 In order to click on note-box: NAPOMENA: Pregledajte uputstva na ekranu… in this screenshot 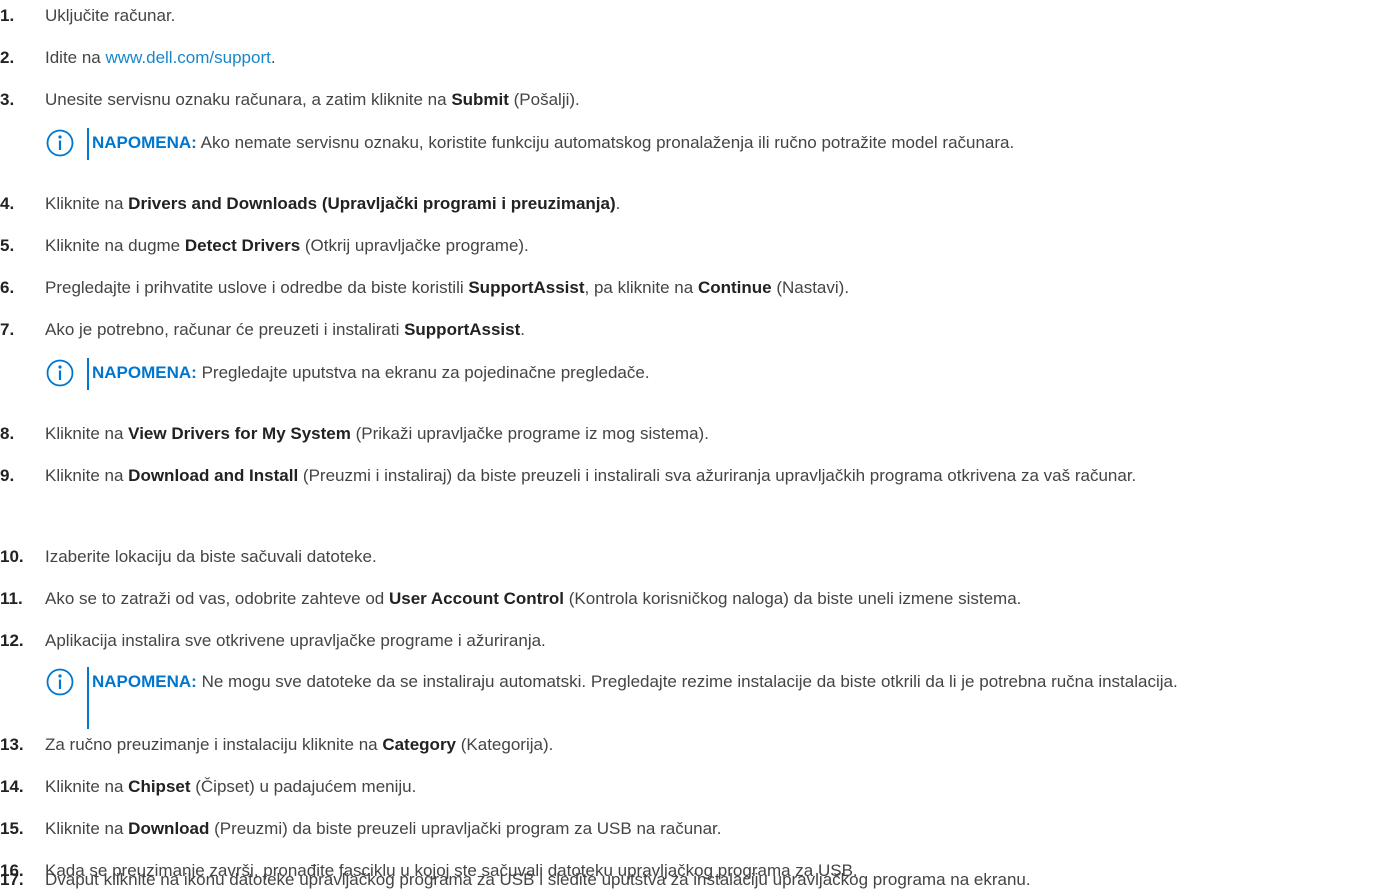, I will do `click(688, 375)`.